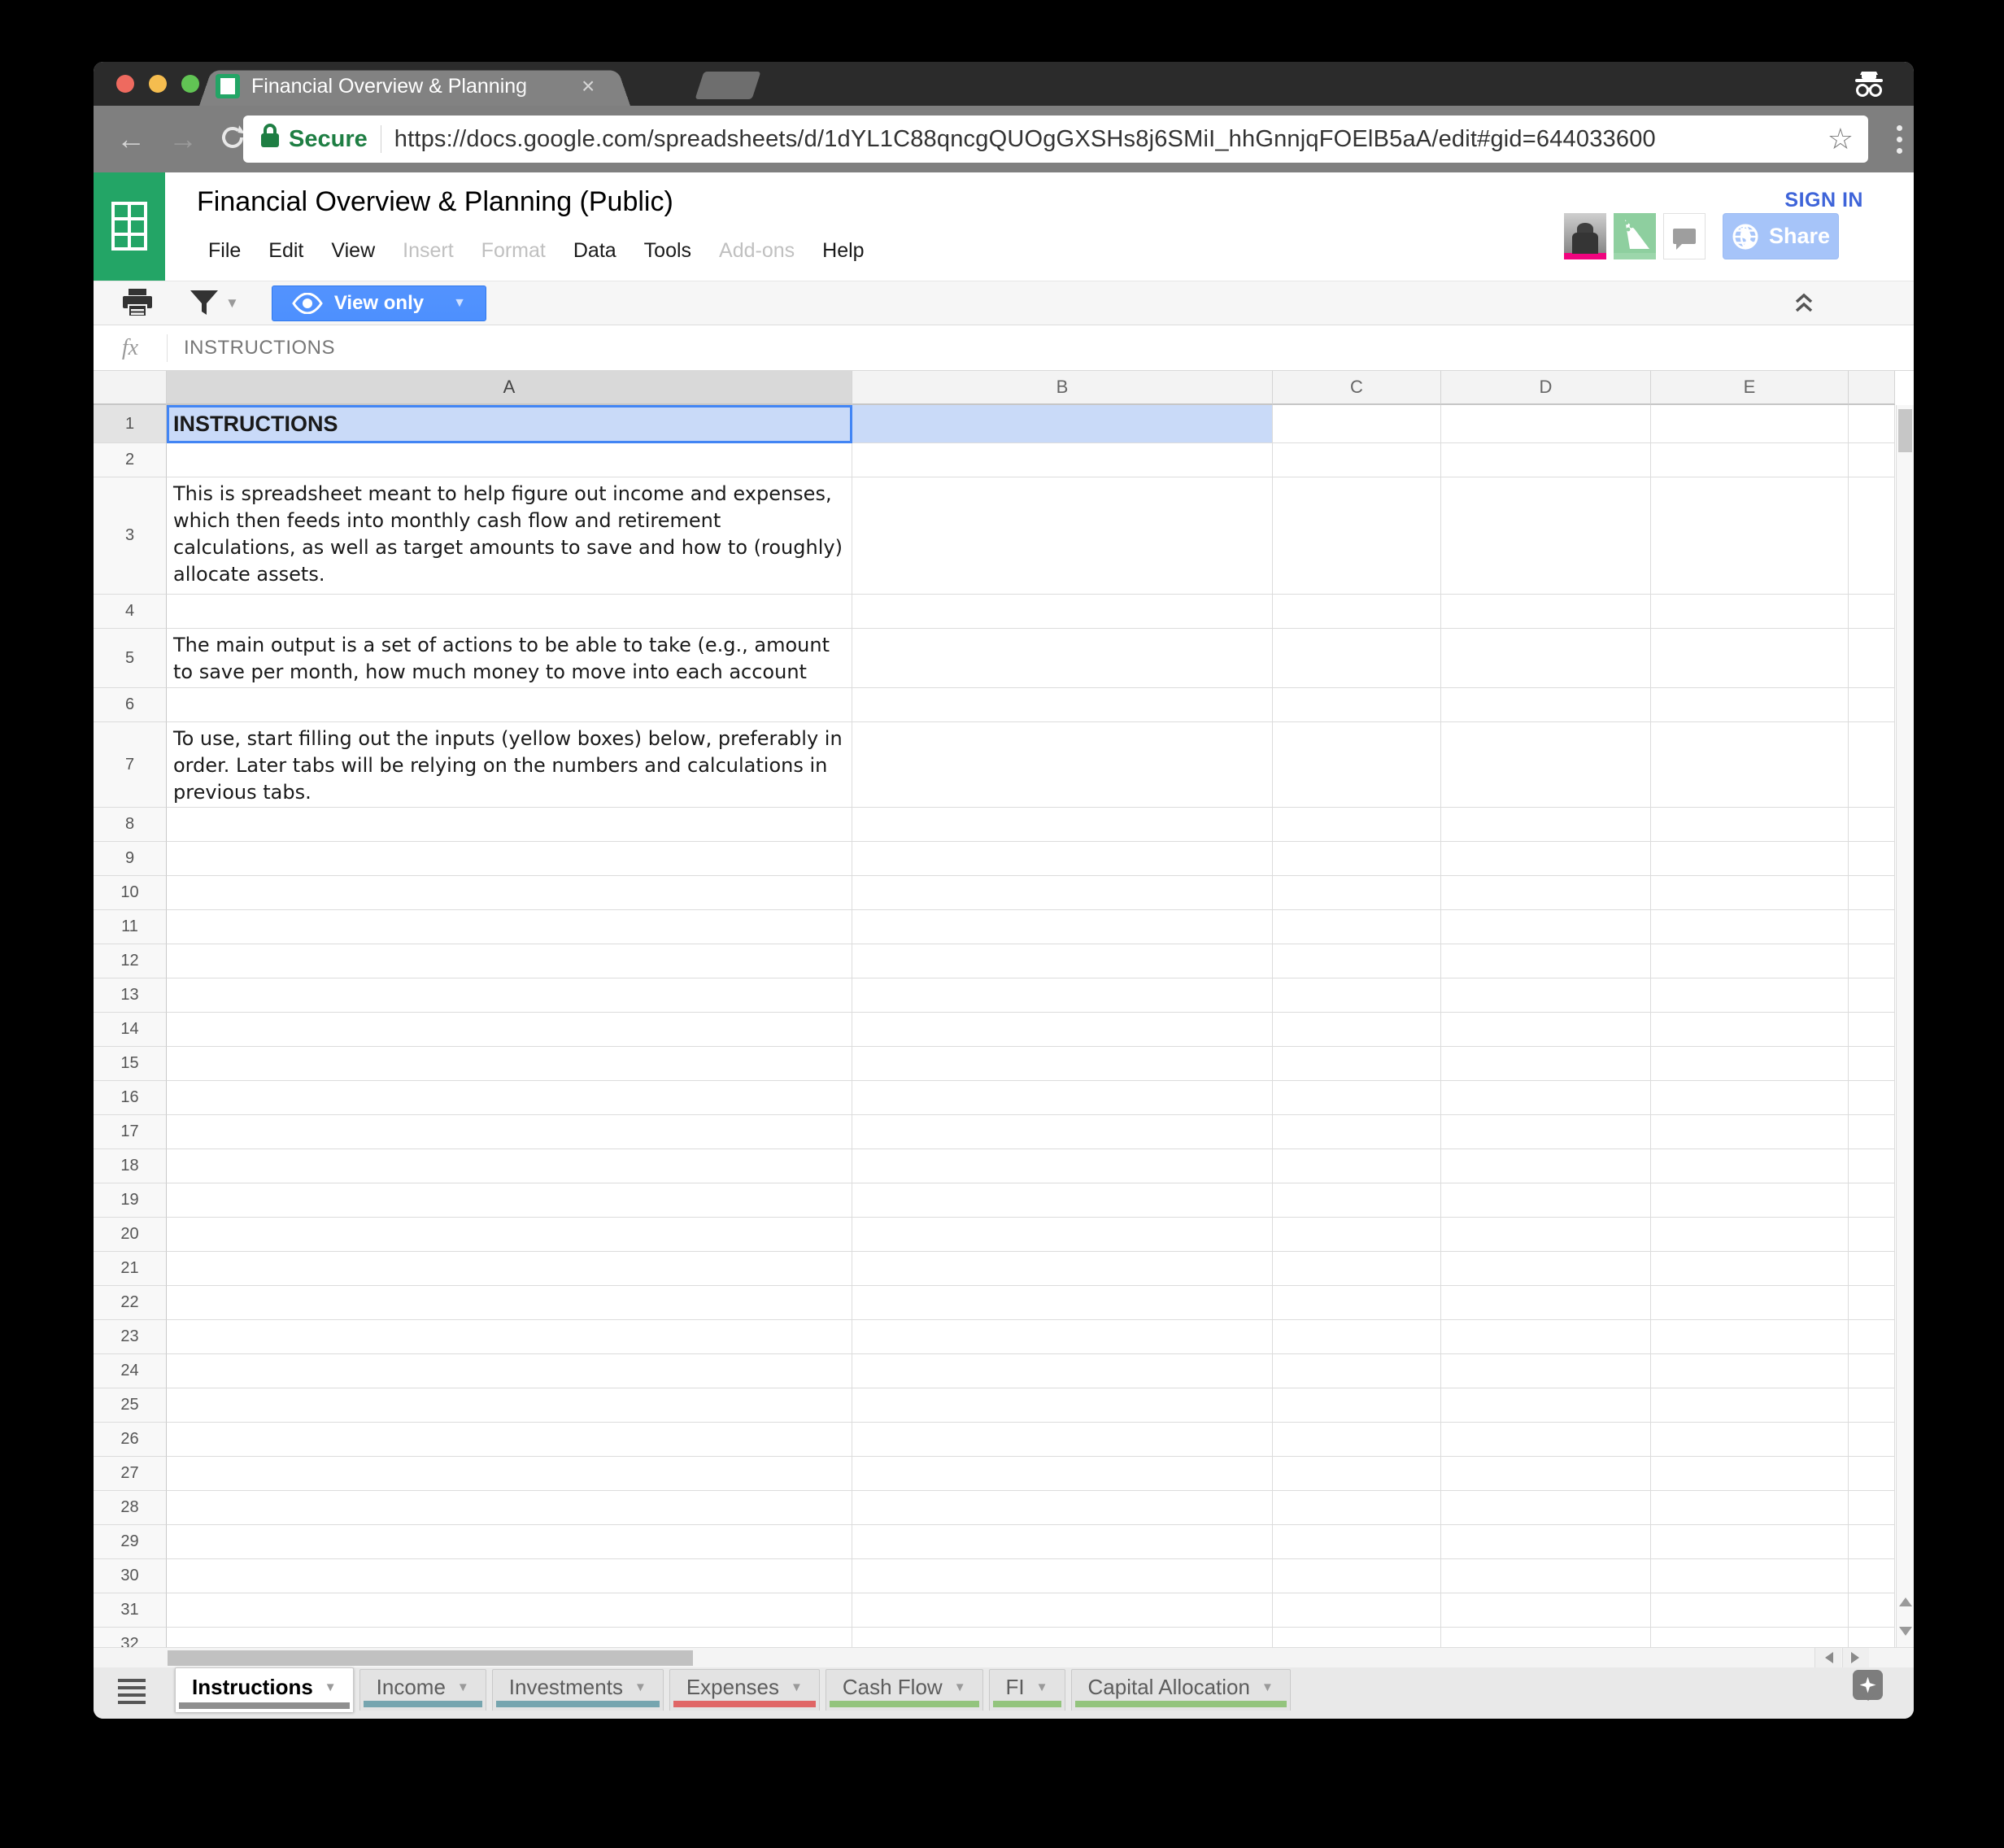 The width and height of the screenshot is (2004, 1848). I want to click on row-header-11: 11, so click(130, 927).